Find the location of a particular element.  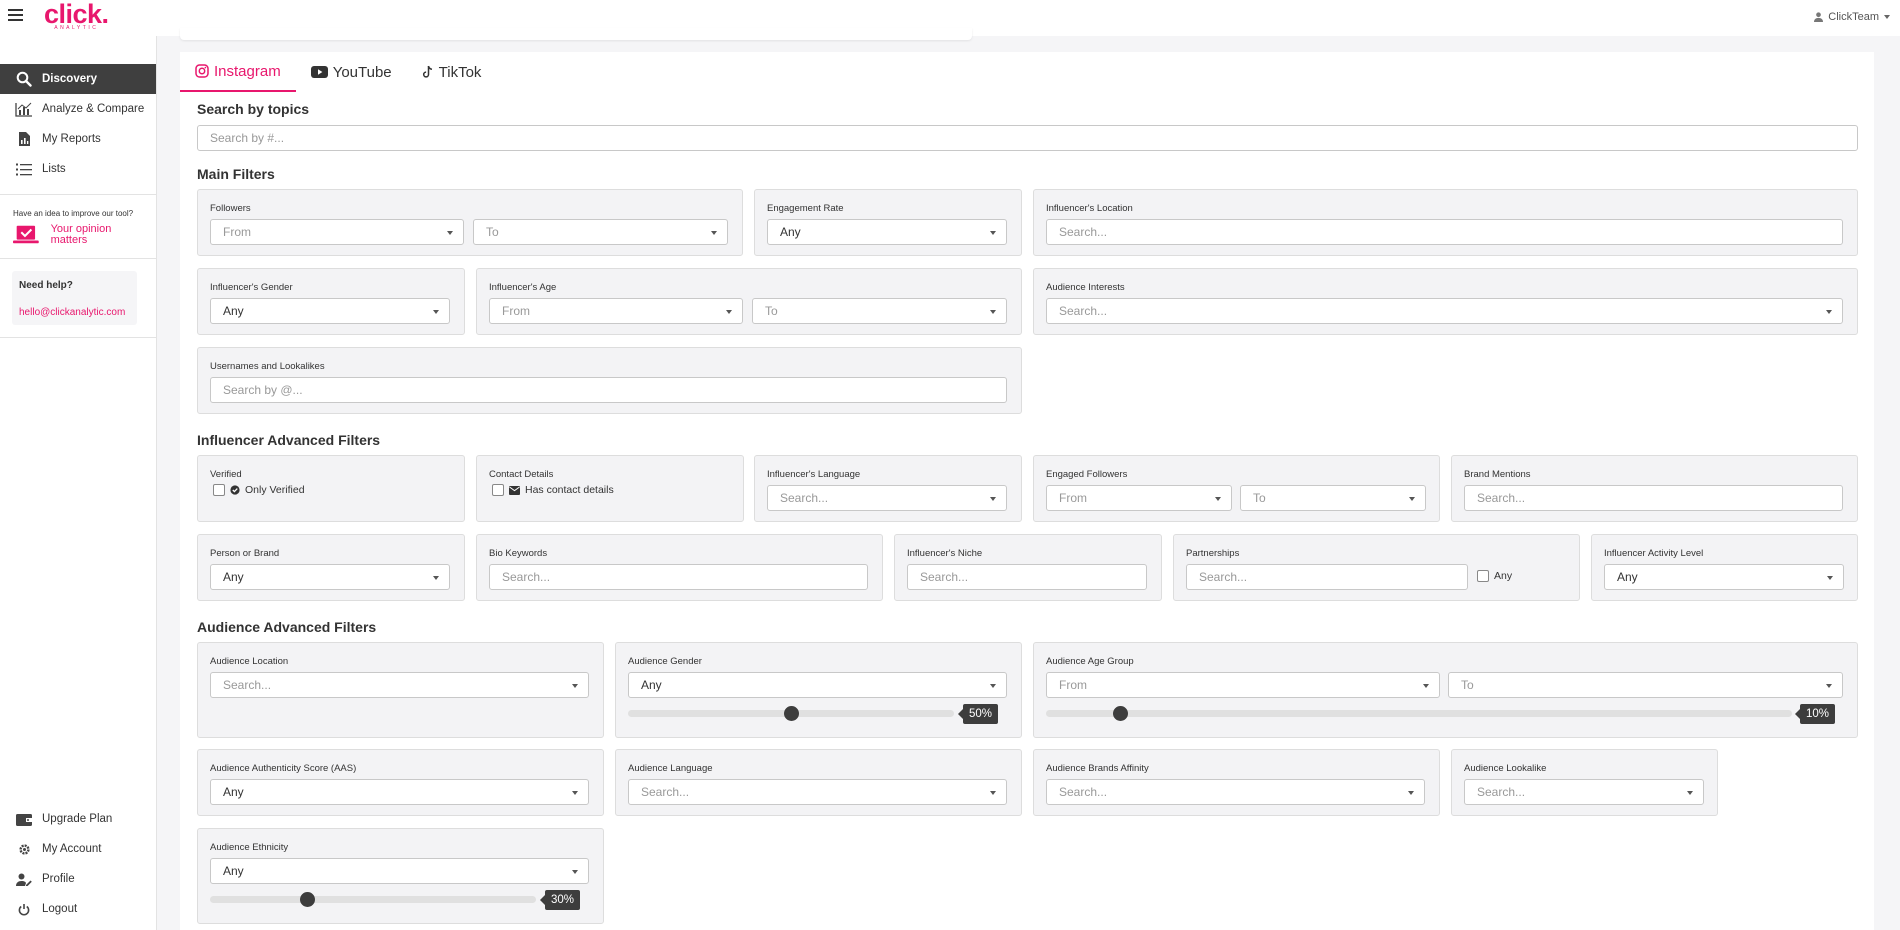

influencer-gender-select: Any is located at coordinates (330, 311).